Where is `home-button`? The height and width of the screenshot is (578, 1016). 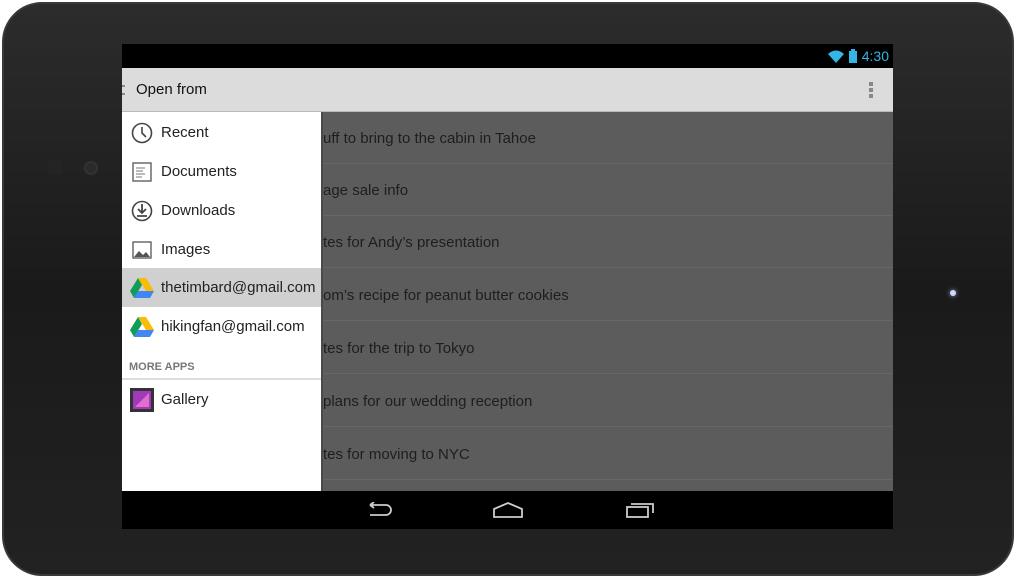 home-button is located at coordinates (508, 510).